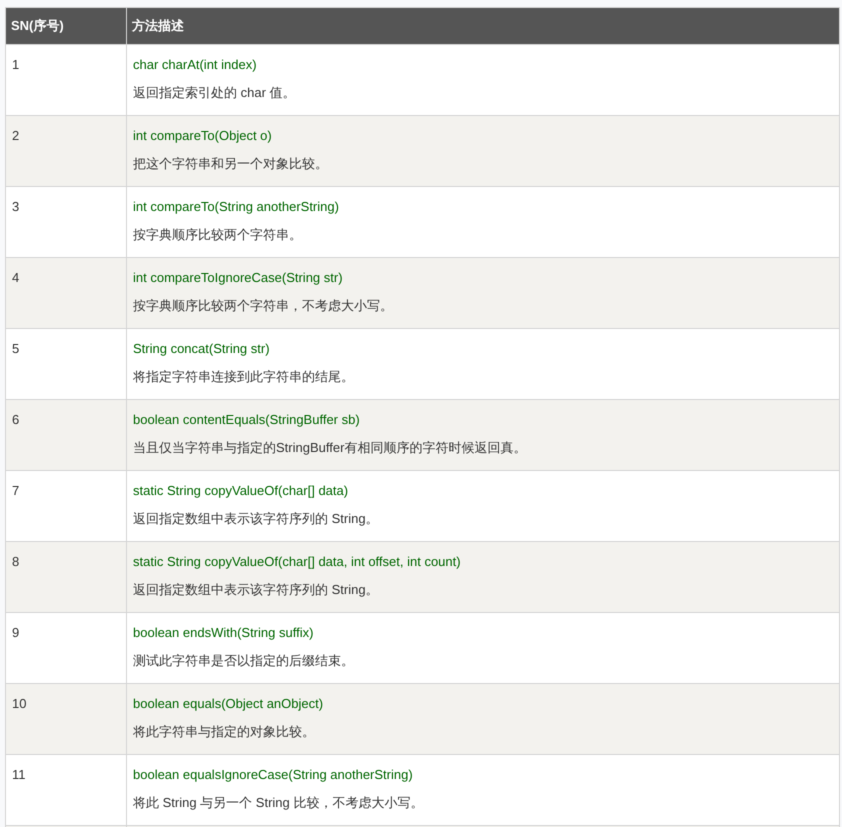  What do you see at coordinates (273, 775) in the screenshot?
I see `method-signature: boolean equalsIgnoreCase(String anotherString)` at bounding box center [273, 775].